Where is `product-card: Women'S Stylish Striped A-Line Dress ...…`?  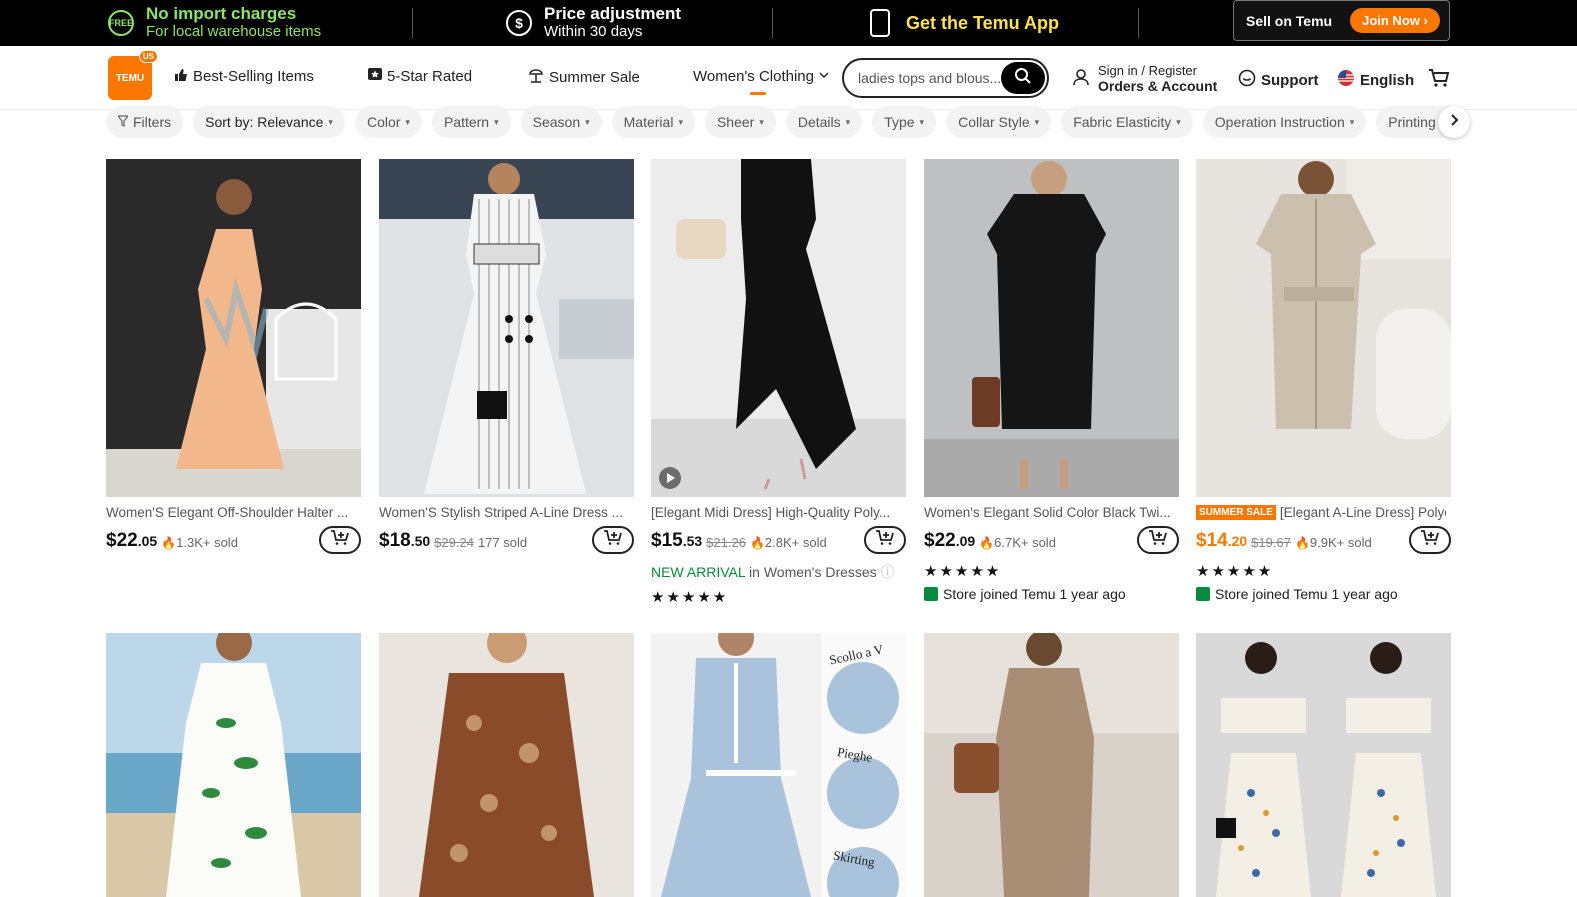 product-card: Women'S Stylish Striped A-Line Dress ...… is located at coordinates (506, 356).